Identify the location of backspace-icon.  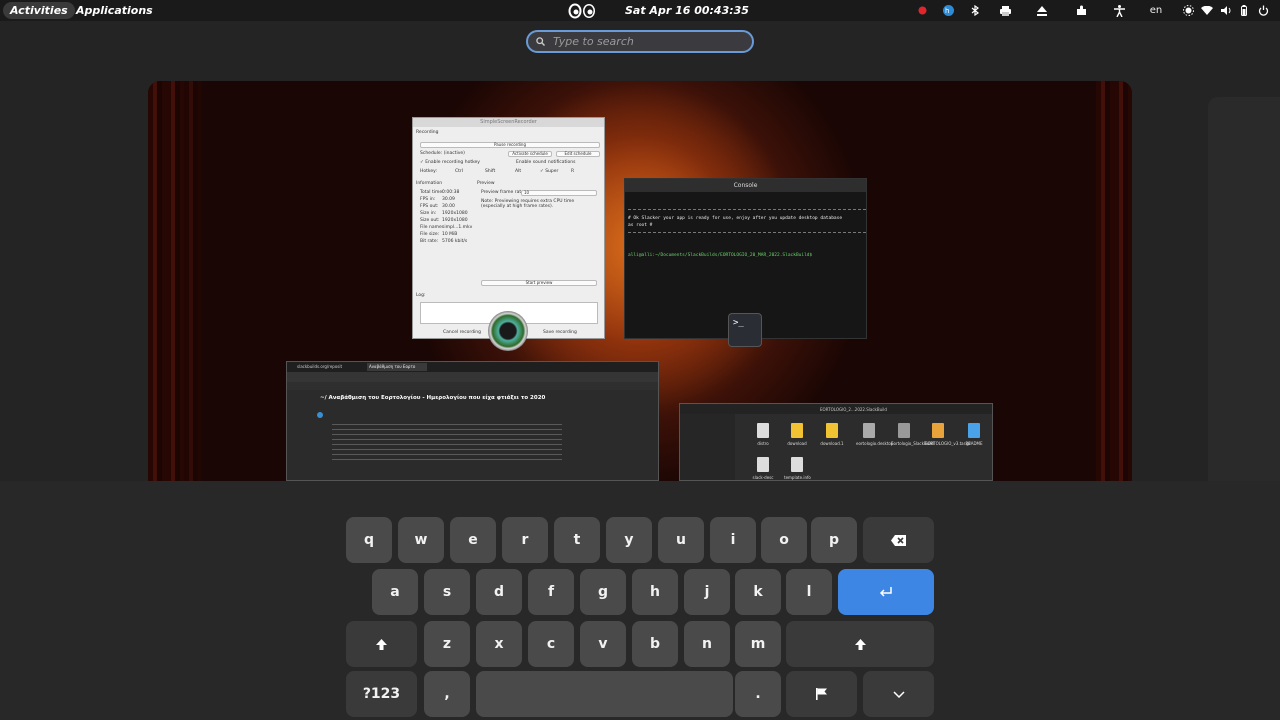
(898, 540).